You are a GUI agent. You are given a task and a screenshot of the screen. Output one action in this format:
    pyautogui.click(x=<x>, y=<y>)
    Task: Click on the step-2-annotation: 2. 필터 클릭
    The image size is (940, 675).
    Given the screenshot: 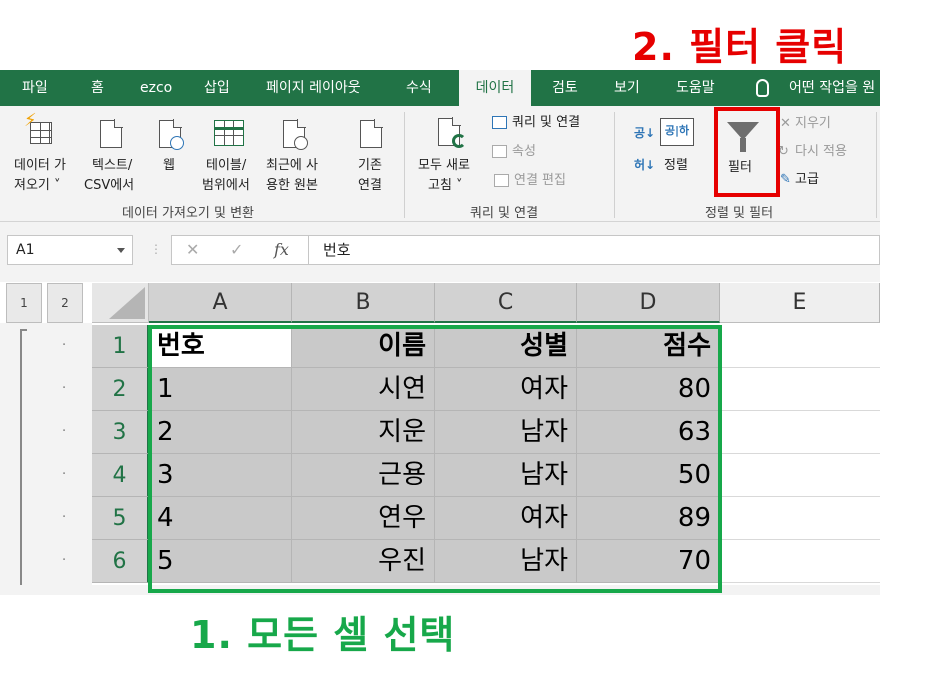 What is the action you would take?
    pyautogui.click(x=740, y=47)
    